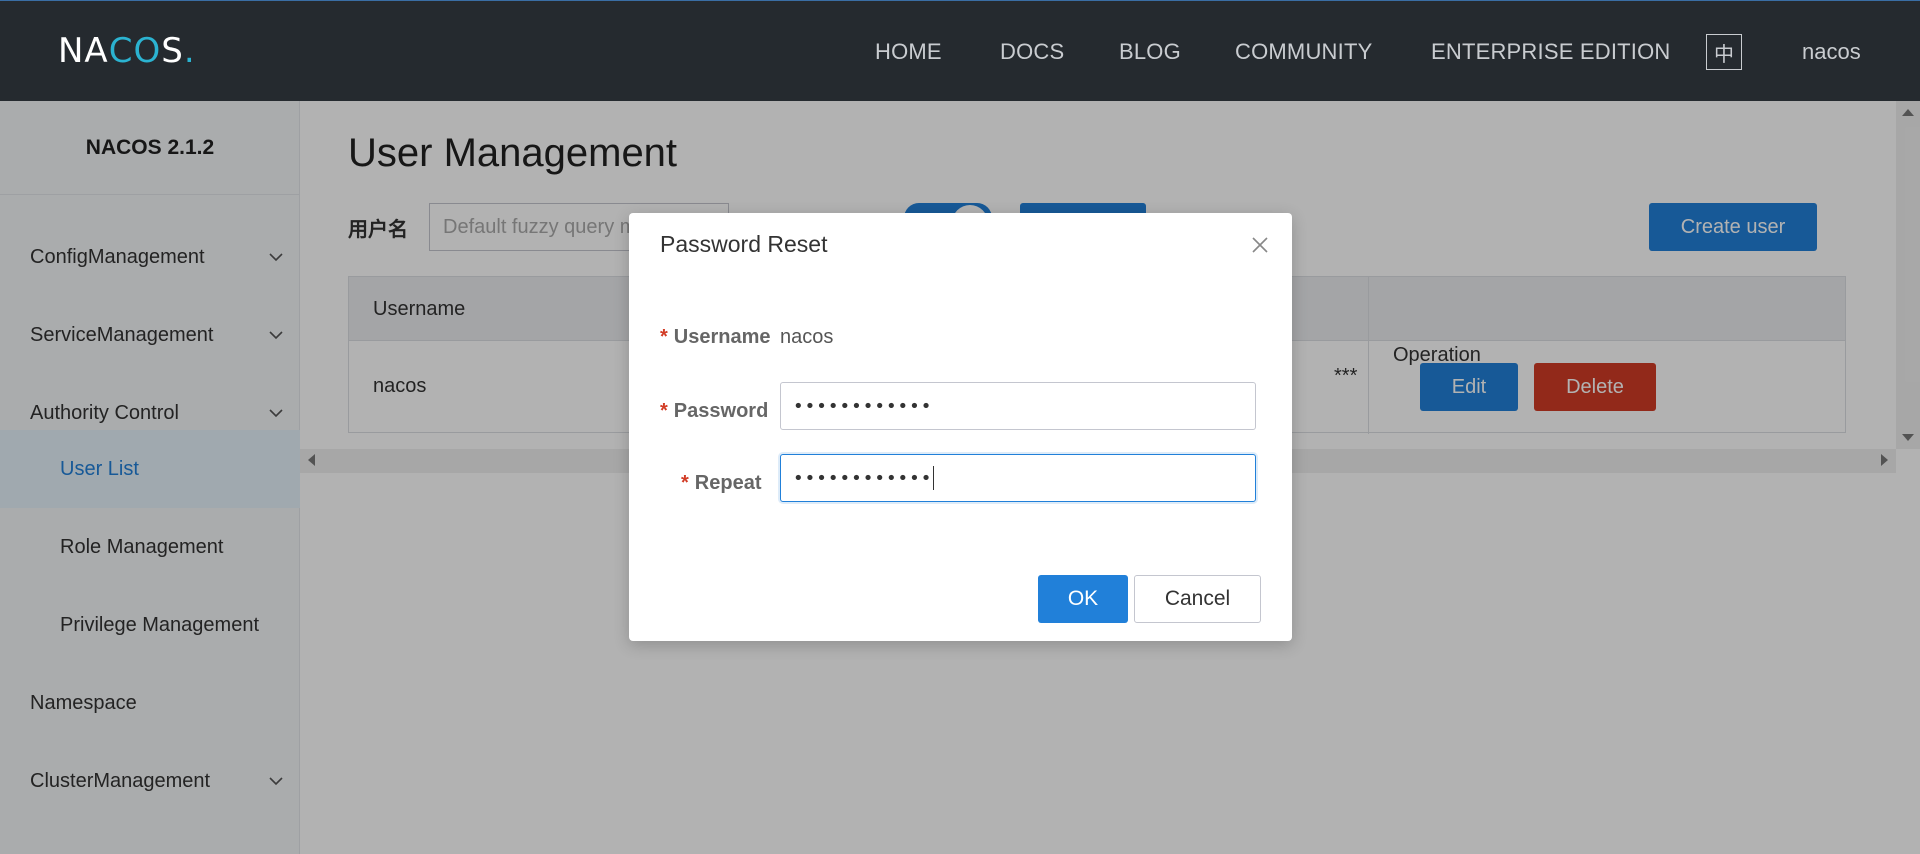  Describe the element at coordinates (1018, 478) in the screenshot. I see `repeat-password-input: ••••••••••••` at that location.